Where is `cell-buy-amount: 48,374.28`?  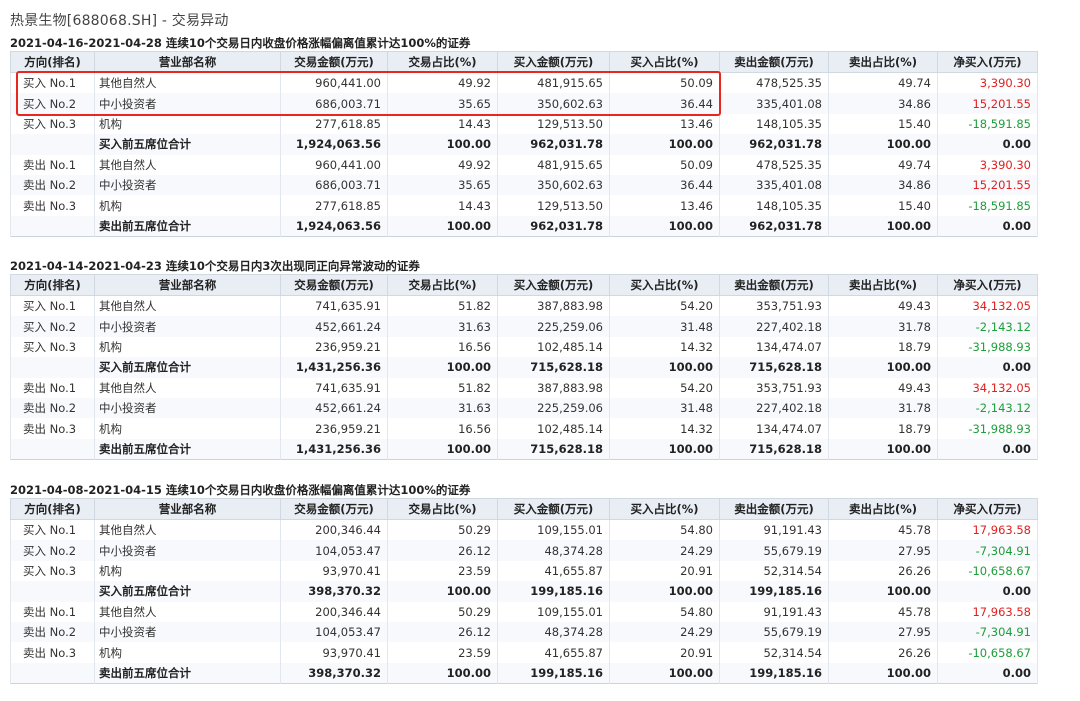 cell-buy-amount: 48,374.28 is located at coordinates (553, 550).